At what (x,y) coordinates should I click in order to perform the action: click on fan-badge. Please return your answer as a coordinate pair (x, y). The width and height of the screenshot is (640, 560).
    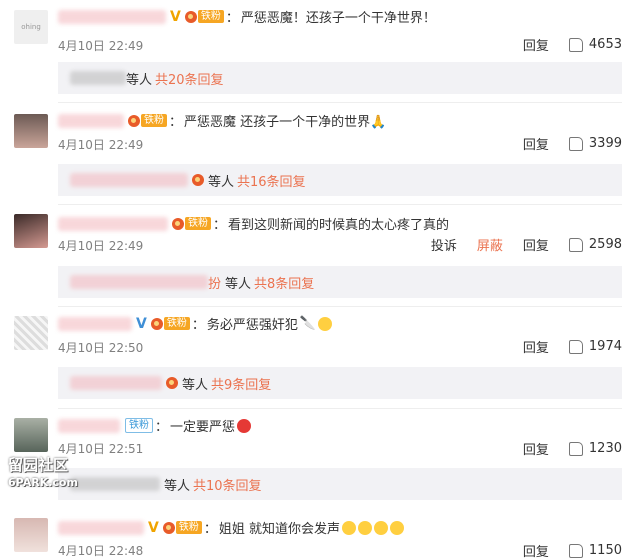
    Looking at the image, I should click on (172, 383).